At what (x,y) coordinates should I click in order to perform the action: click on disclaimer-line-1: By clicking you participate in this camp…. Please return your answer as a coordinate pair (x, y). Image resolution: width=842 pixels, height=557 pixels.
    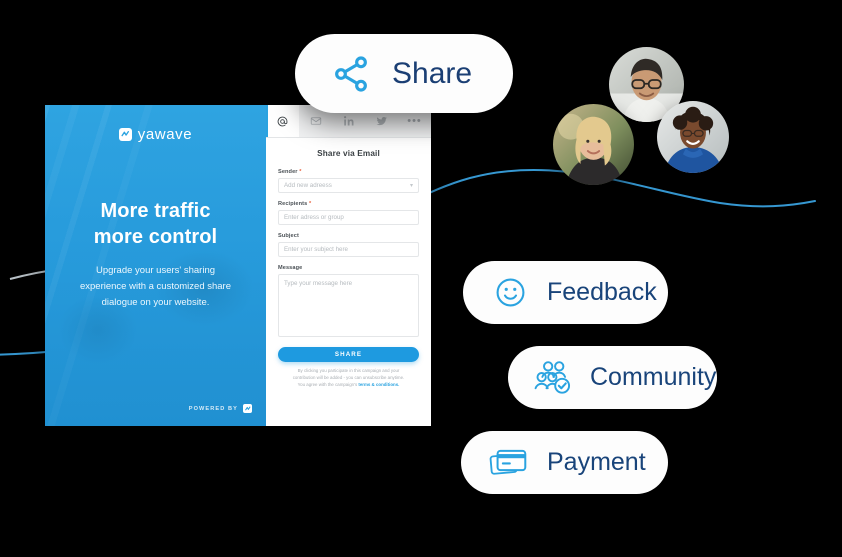
    Looking at the image, I should click on (348, 370).